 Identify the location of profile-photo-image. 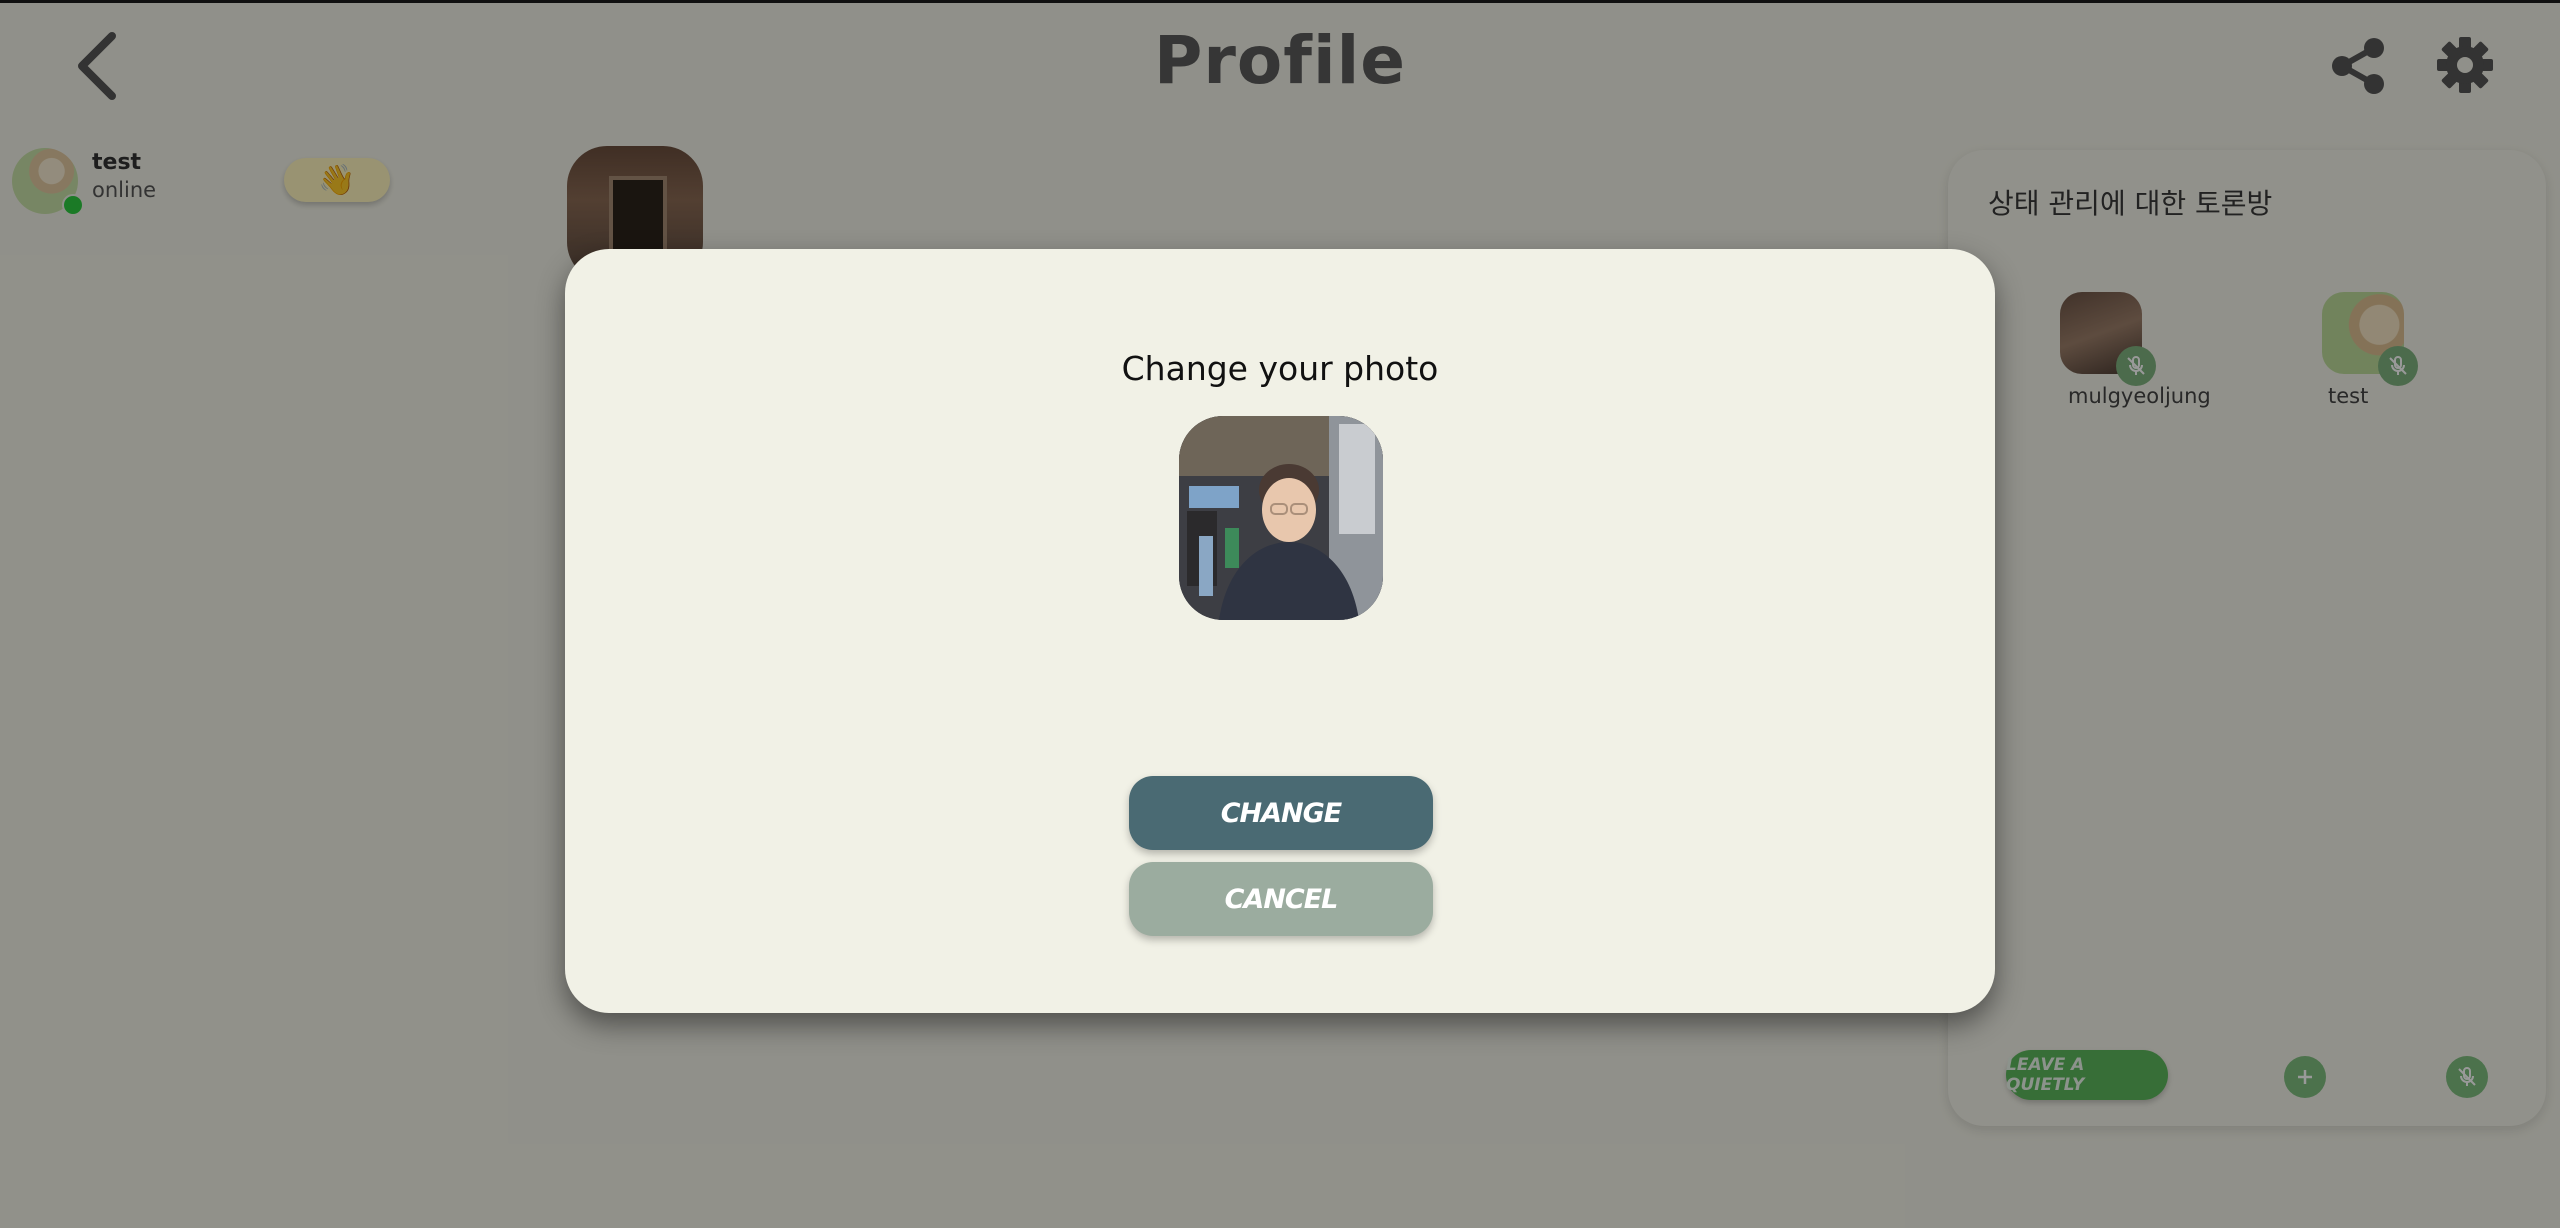
(1281, 518).